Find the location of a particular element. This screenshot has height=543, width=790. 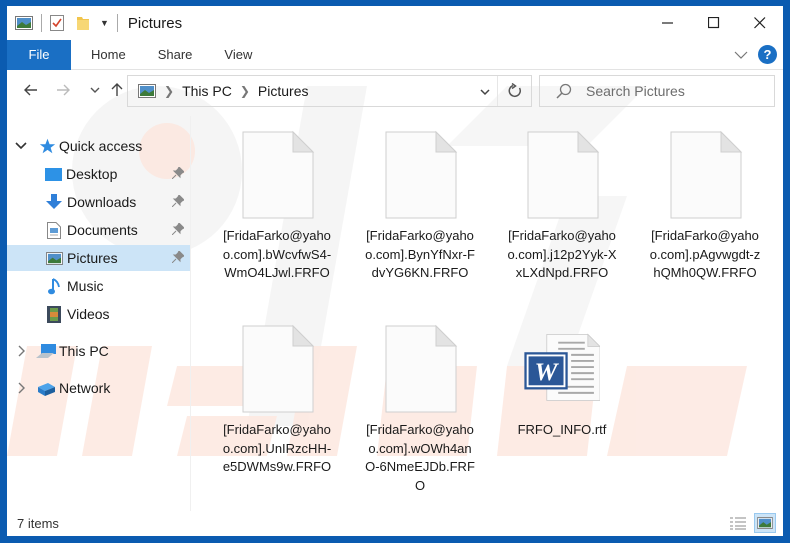

large-icons-view-icon is located at coordinates (765, 523).